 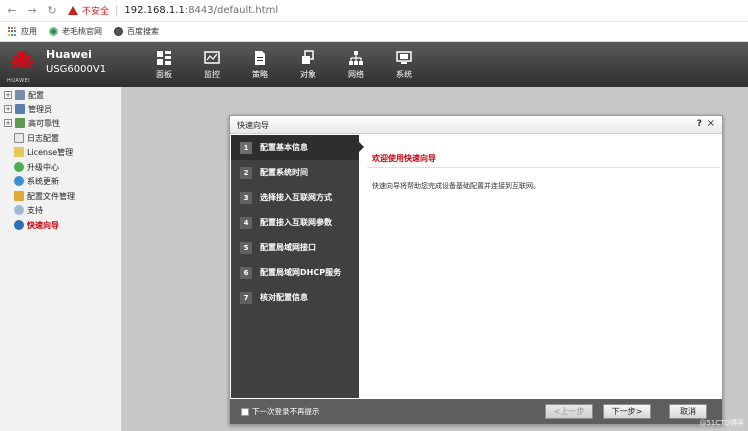 What do you see at coordinates (301, 272) in the screenshot?
I see `step-label: 配置局域网DHCP服务` at bounding box center [301, 272].